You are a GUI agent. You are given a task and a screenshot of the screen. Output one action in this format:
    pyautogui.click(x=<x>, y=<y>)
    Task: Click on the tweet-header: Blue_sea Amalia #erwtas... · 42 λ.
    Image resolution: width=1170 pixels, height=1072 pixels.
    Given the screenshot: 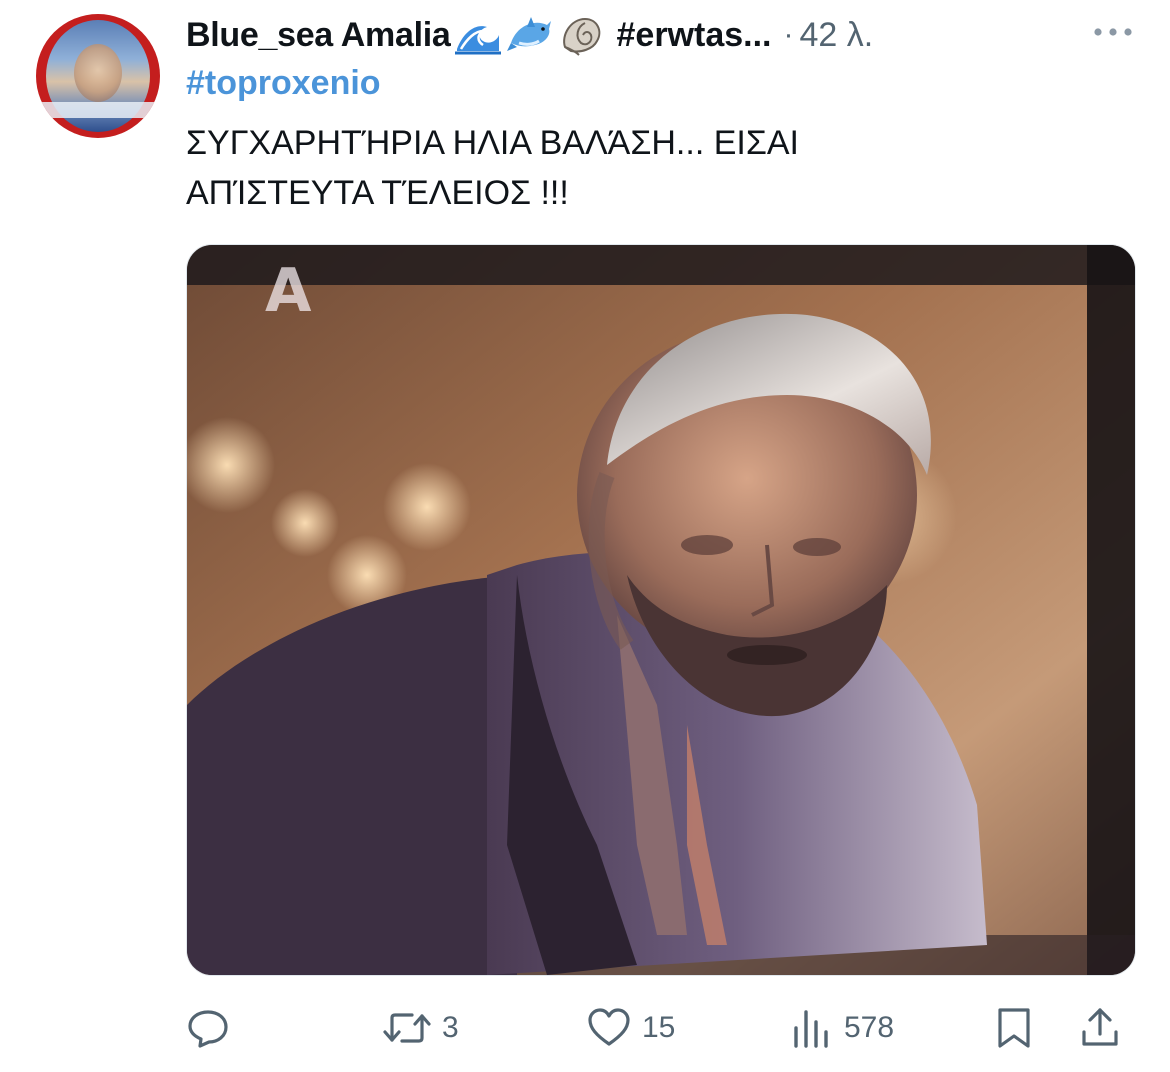 What is the action you would take?
    pyautogui.click(x=636, y=35)
    